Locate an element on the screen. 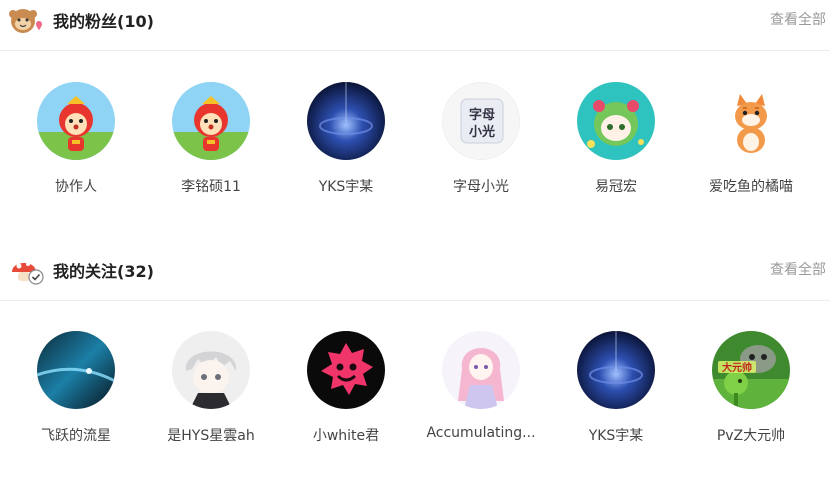  svg-text: 小光 is located at coordinates (482, 132).